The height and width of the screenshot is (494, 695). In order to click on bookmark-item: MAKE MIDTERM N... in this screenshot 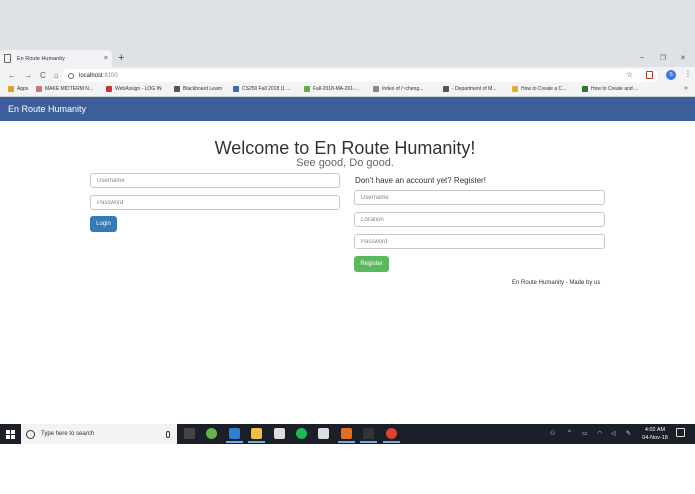, I will do `click(64, 89)`.